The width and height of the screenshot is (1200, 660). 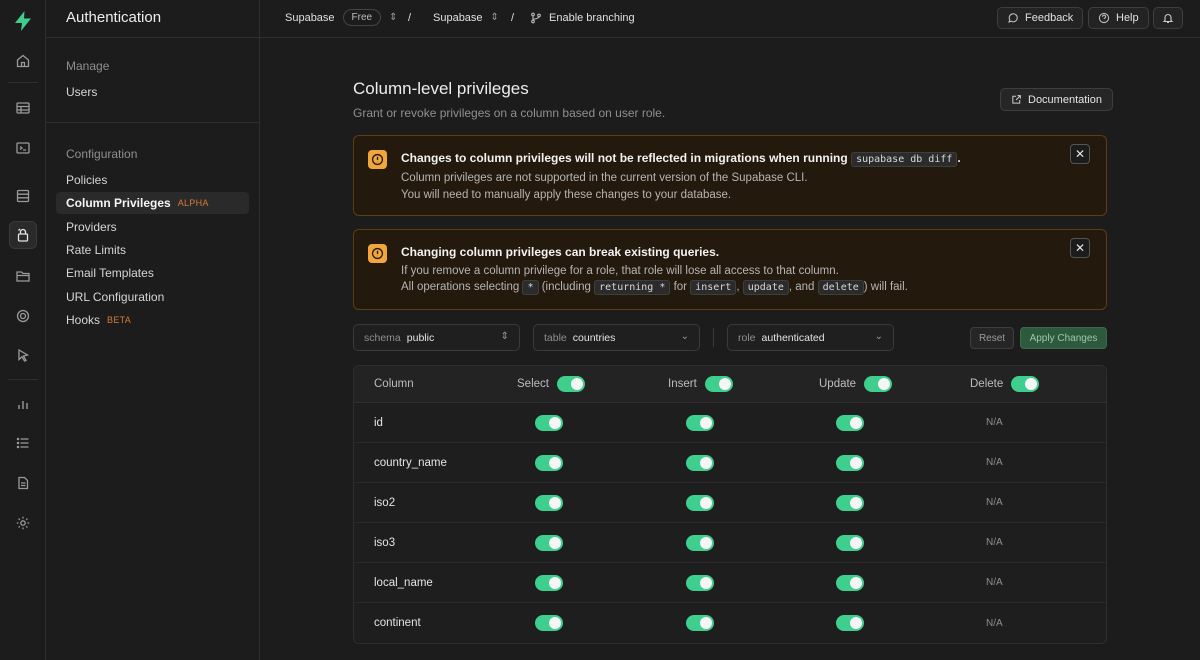 What do you see at coordinates (959, 158) in the screenshot?
I see `alert-title-punct: .` at bounding box center [959, 158].